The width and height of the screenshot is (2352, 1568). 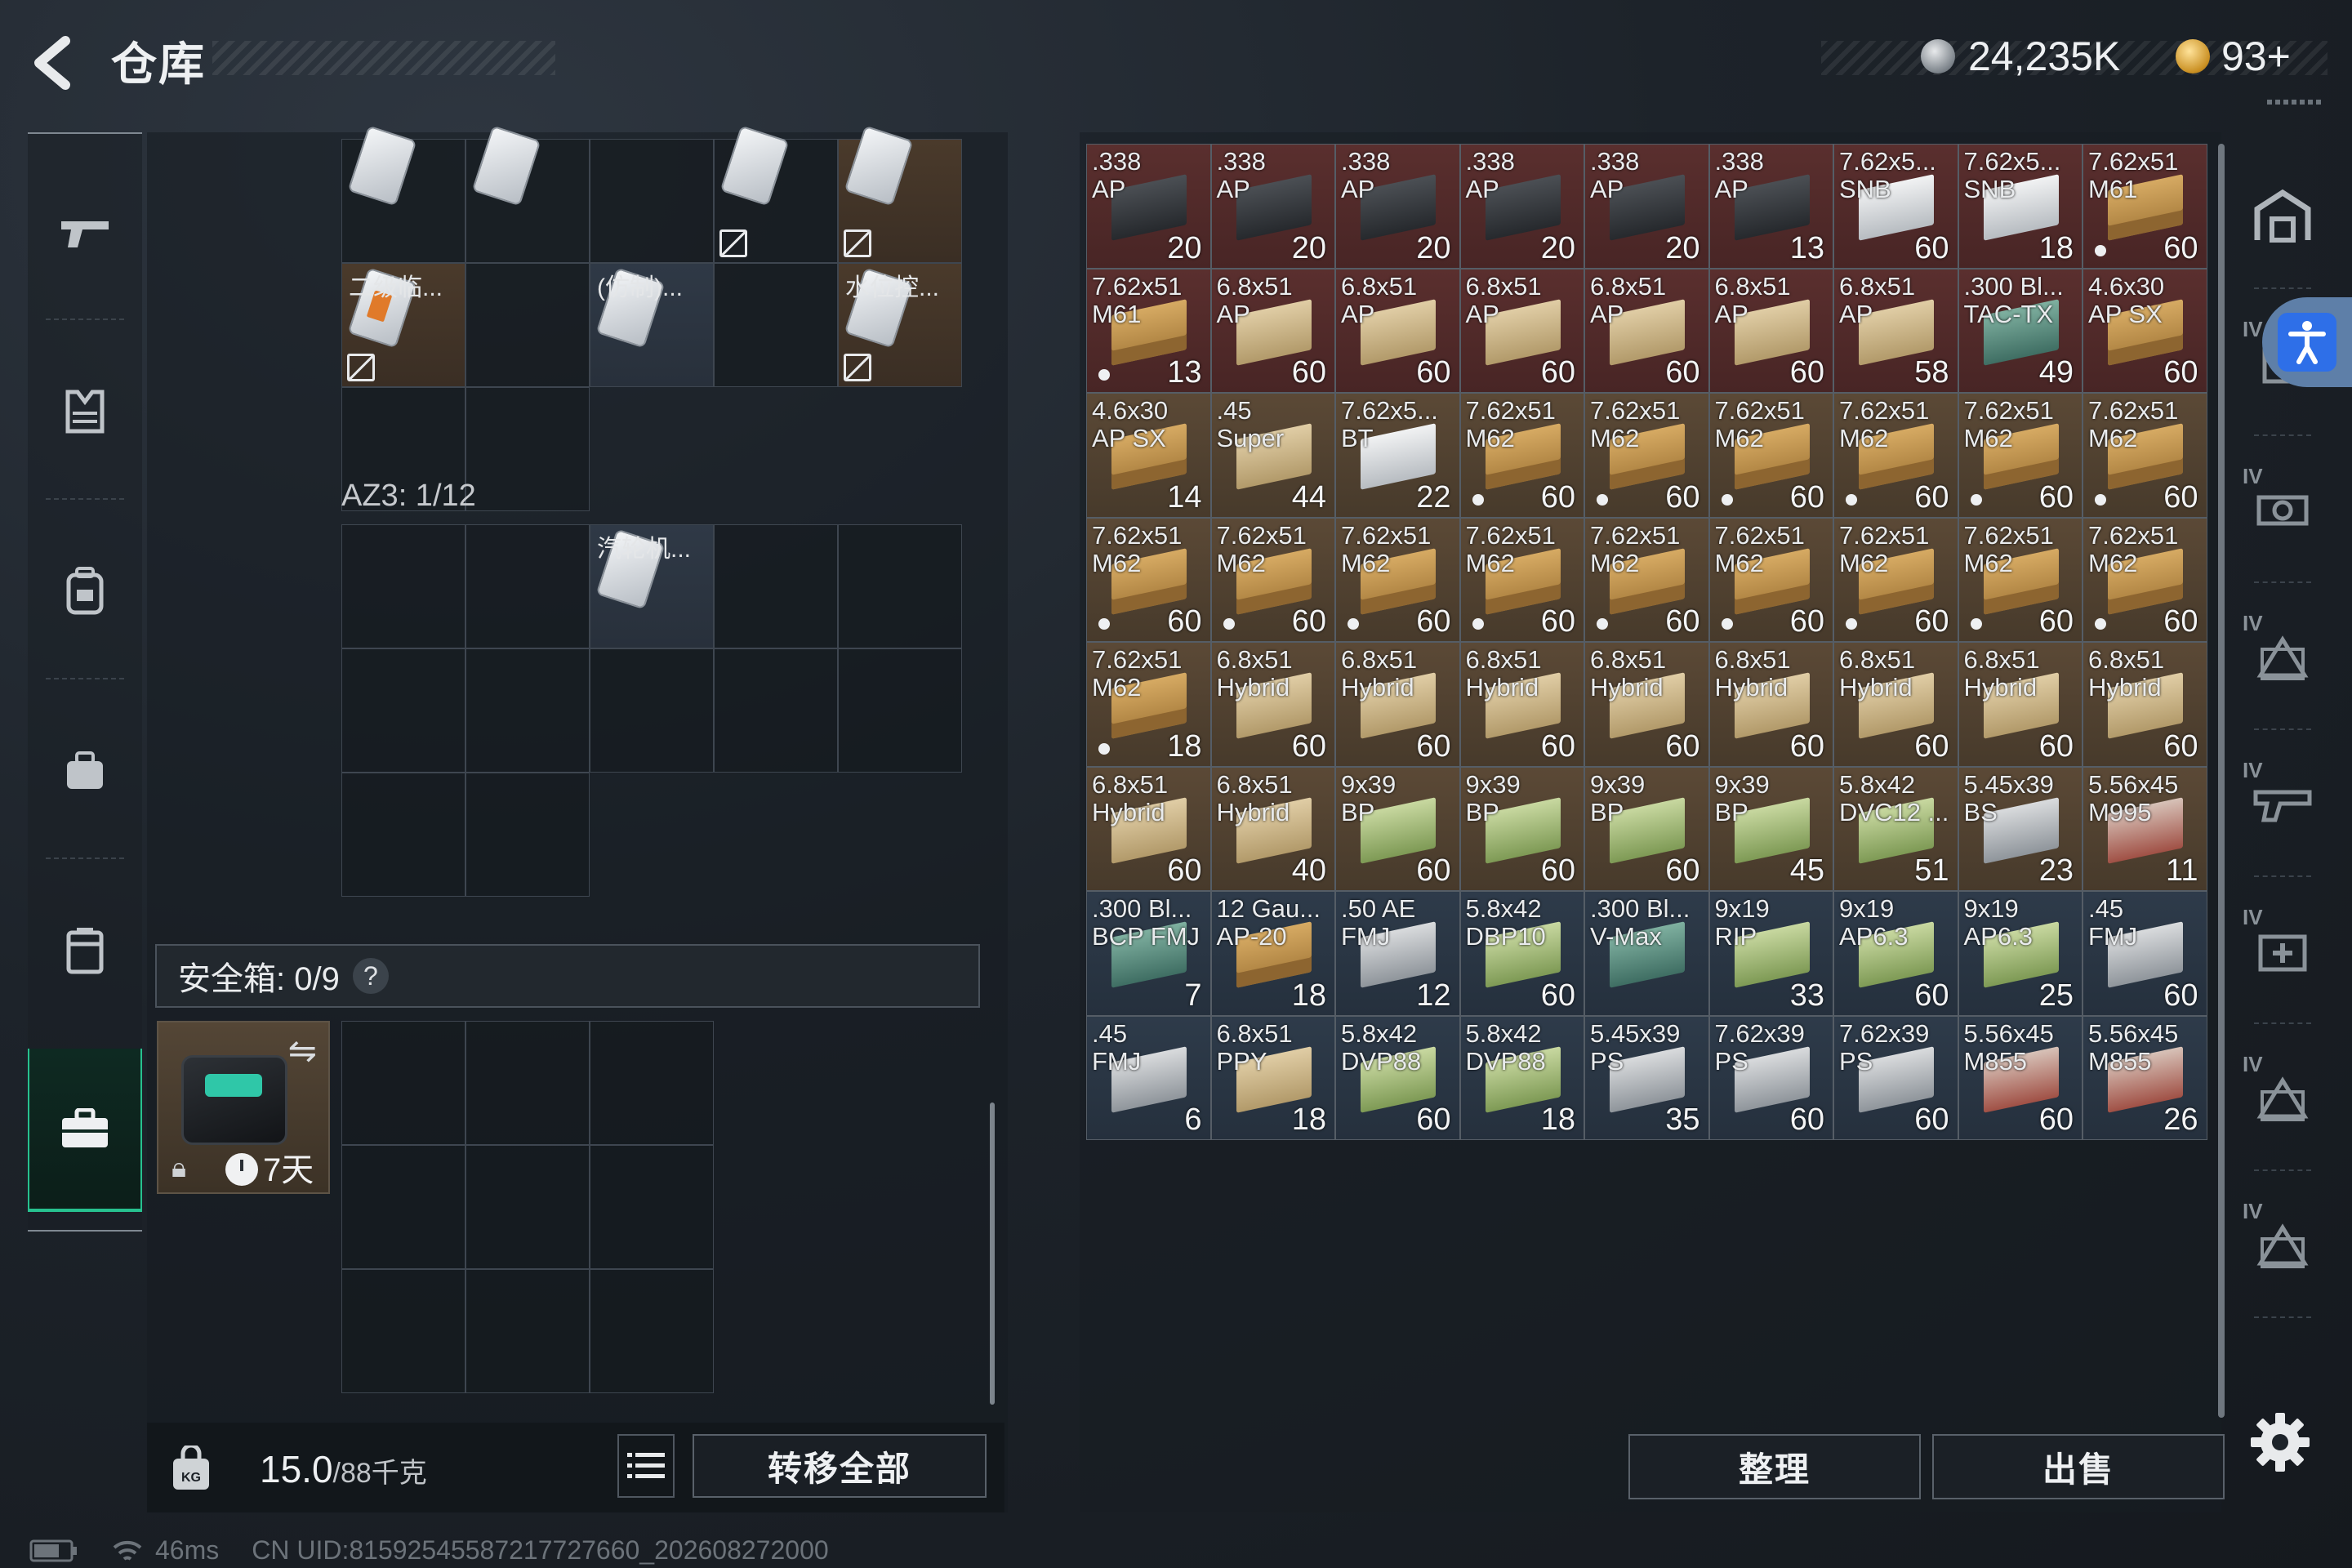 What do you see at coordinates (1397, 456) in the screenshot?
I see `ammo-item: 7.62x5... BT 22` at bounding box center [1397, 456].